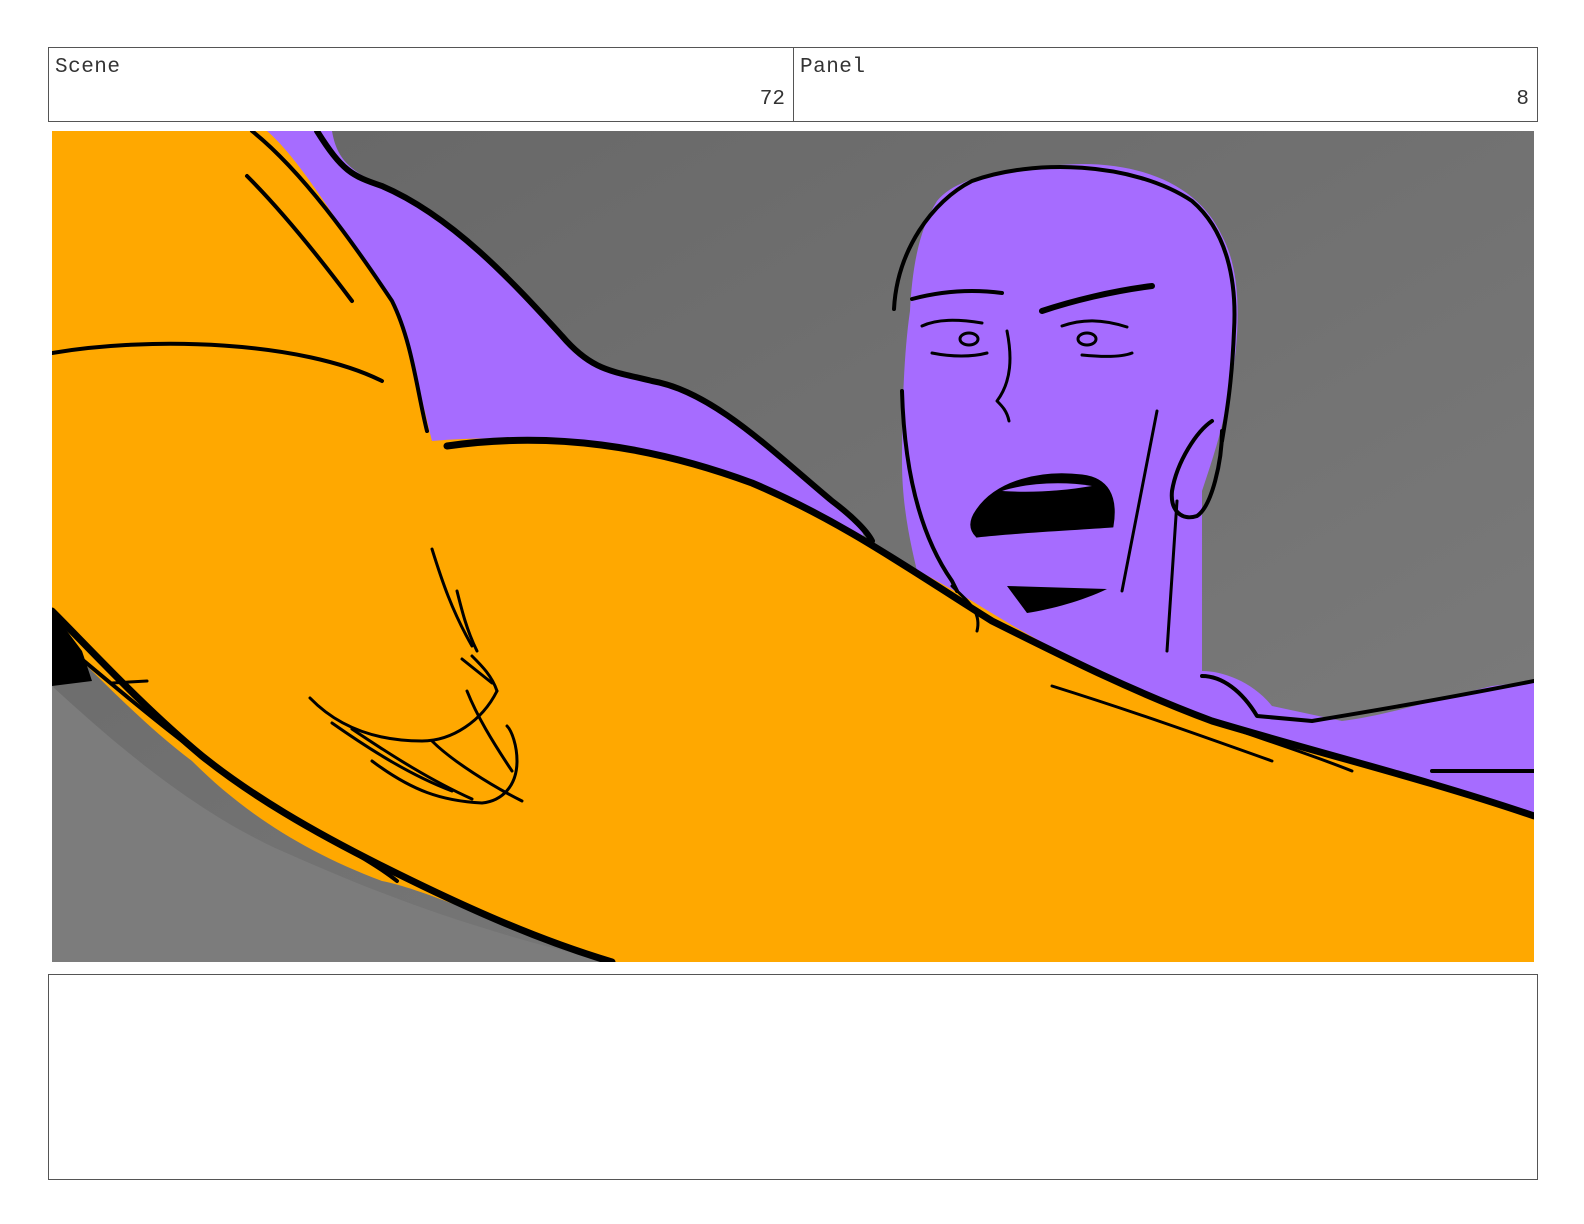 The image size is (1584, 1224). What do you see at coordinates (421, 84) in the screenshot?
I see `scene-cell: Scene 72` at bounding box center [421, 84].